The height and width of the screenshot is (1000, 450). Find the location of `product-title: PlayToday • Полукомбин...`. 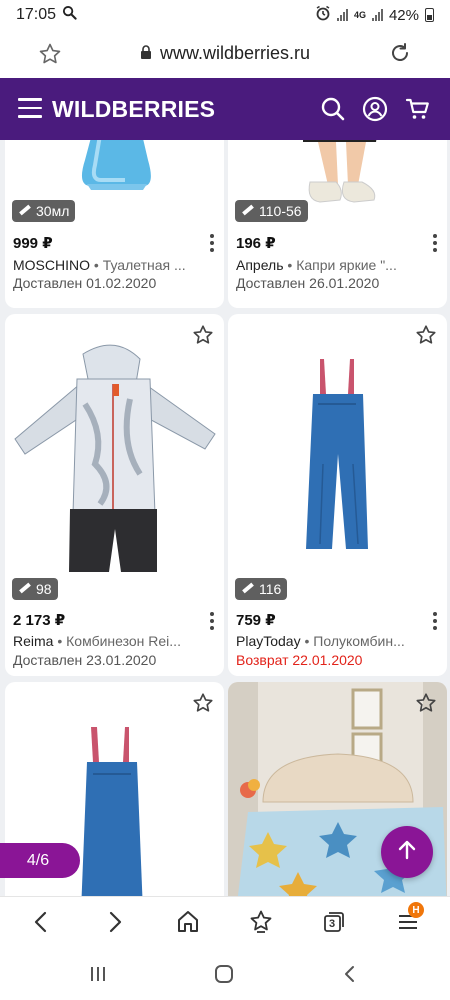

product-title: PlayToday • Полукомбин... is located at coordinates (320, 641).